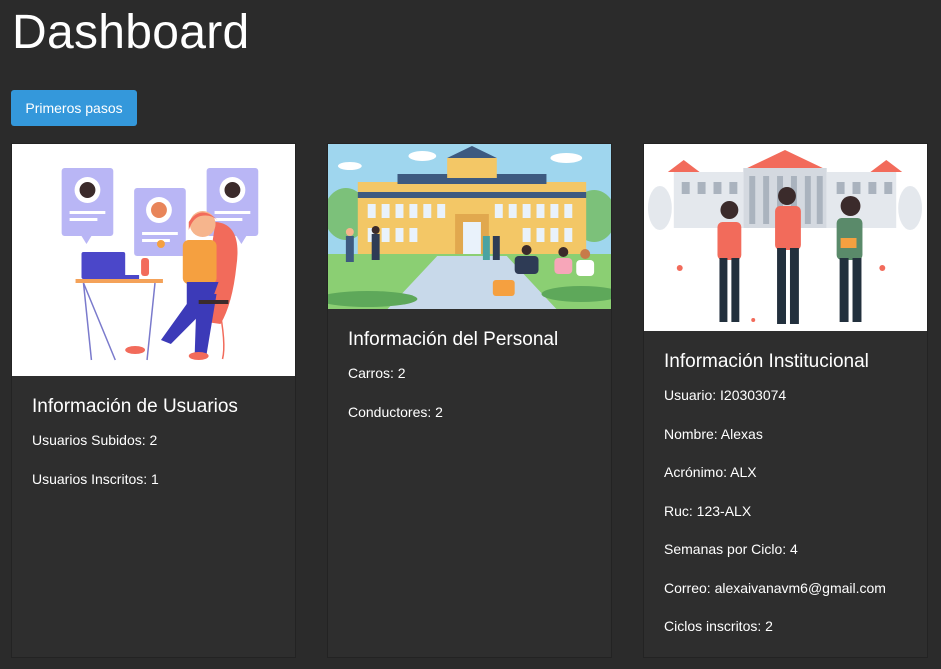  I want to click on campus-illustration, so click(469, 226).